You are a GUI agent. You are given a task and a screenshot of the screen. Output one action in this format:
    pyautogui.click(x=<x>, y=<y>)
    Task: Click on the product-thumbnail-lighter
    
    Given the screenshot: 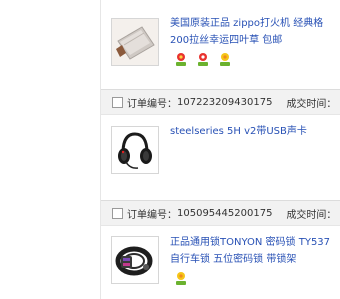 What is the action you would take?
    pyautogui.click(x=135, y=42)
    